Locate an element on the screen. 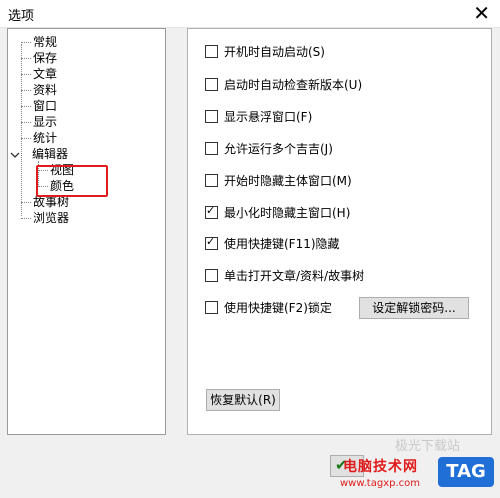  option-hotkey-hide: 使用快捷键(F11)隐藏 is located at coordinates (272, 243).